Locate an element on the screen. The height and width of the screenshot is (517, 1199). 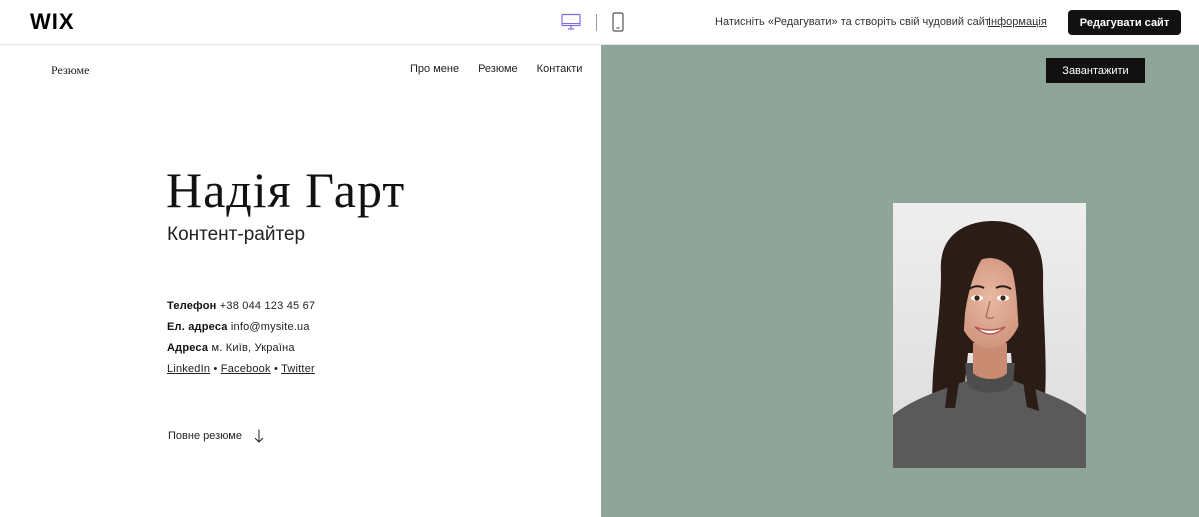
linkedin-link: LinkedIn is located at coordinates (188, 369).